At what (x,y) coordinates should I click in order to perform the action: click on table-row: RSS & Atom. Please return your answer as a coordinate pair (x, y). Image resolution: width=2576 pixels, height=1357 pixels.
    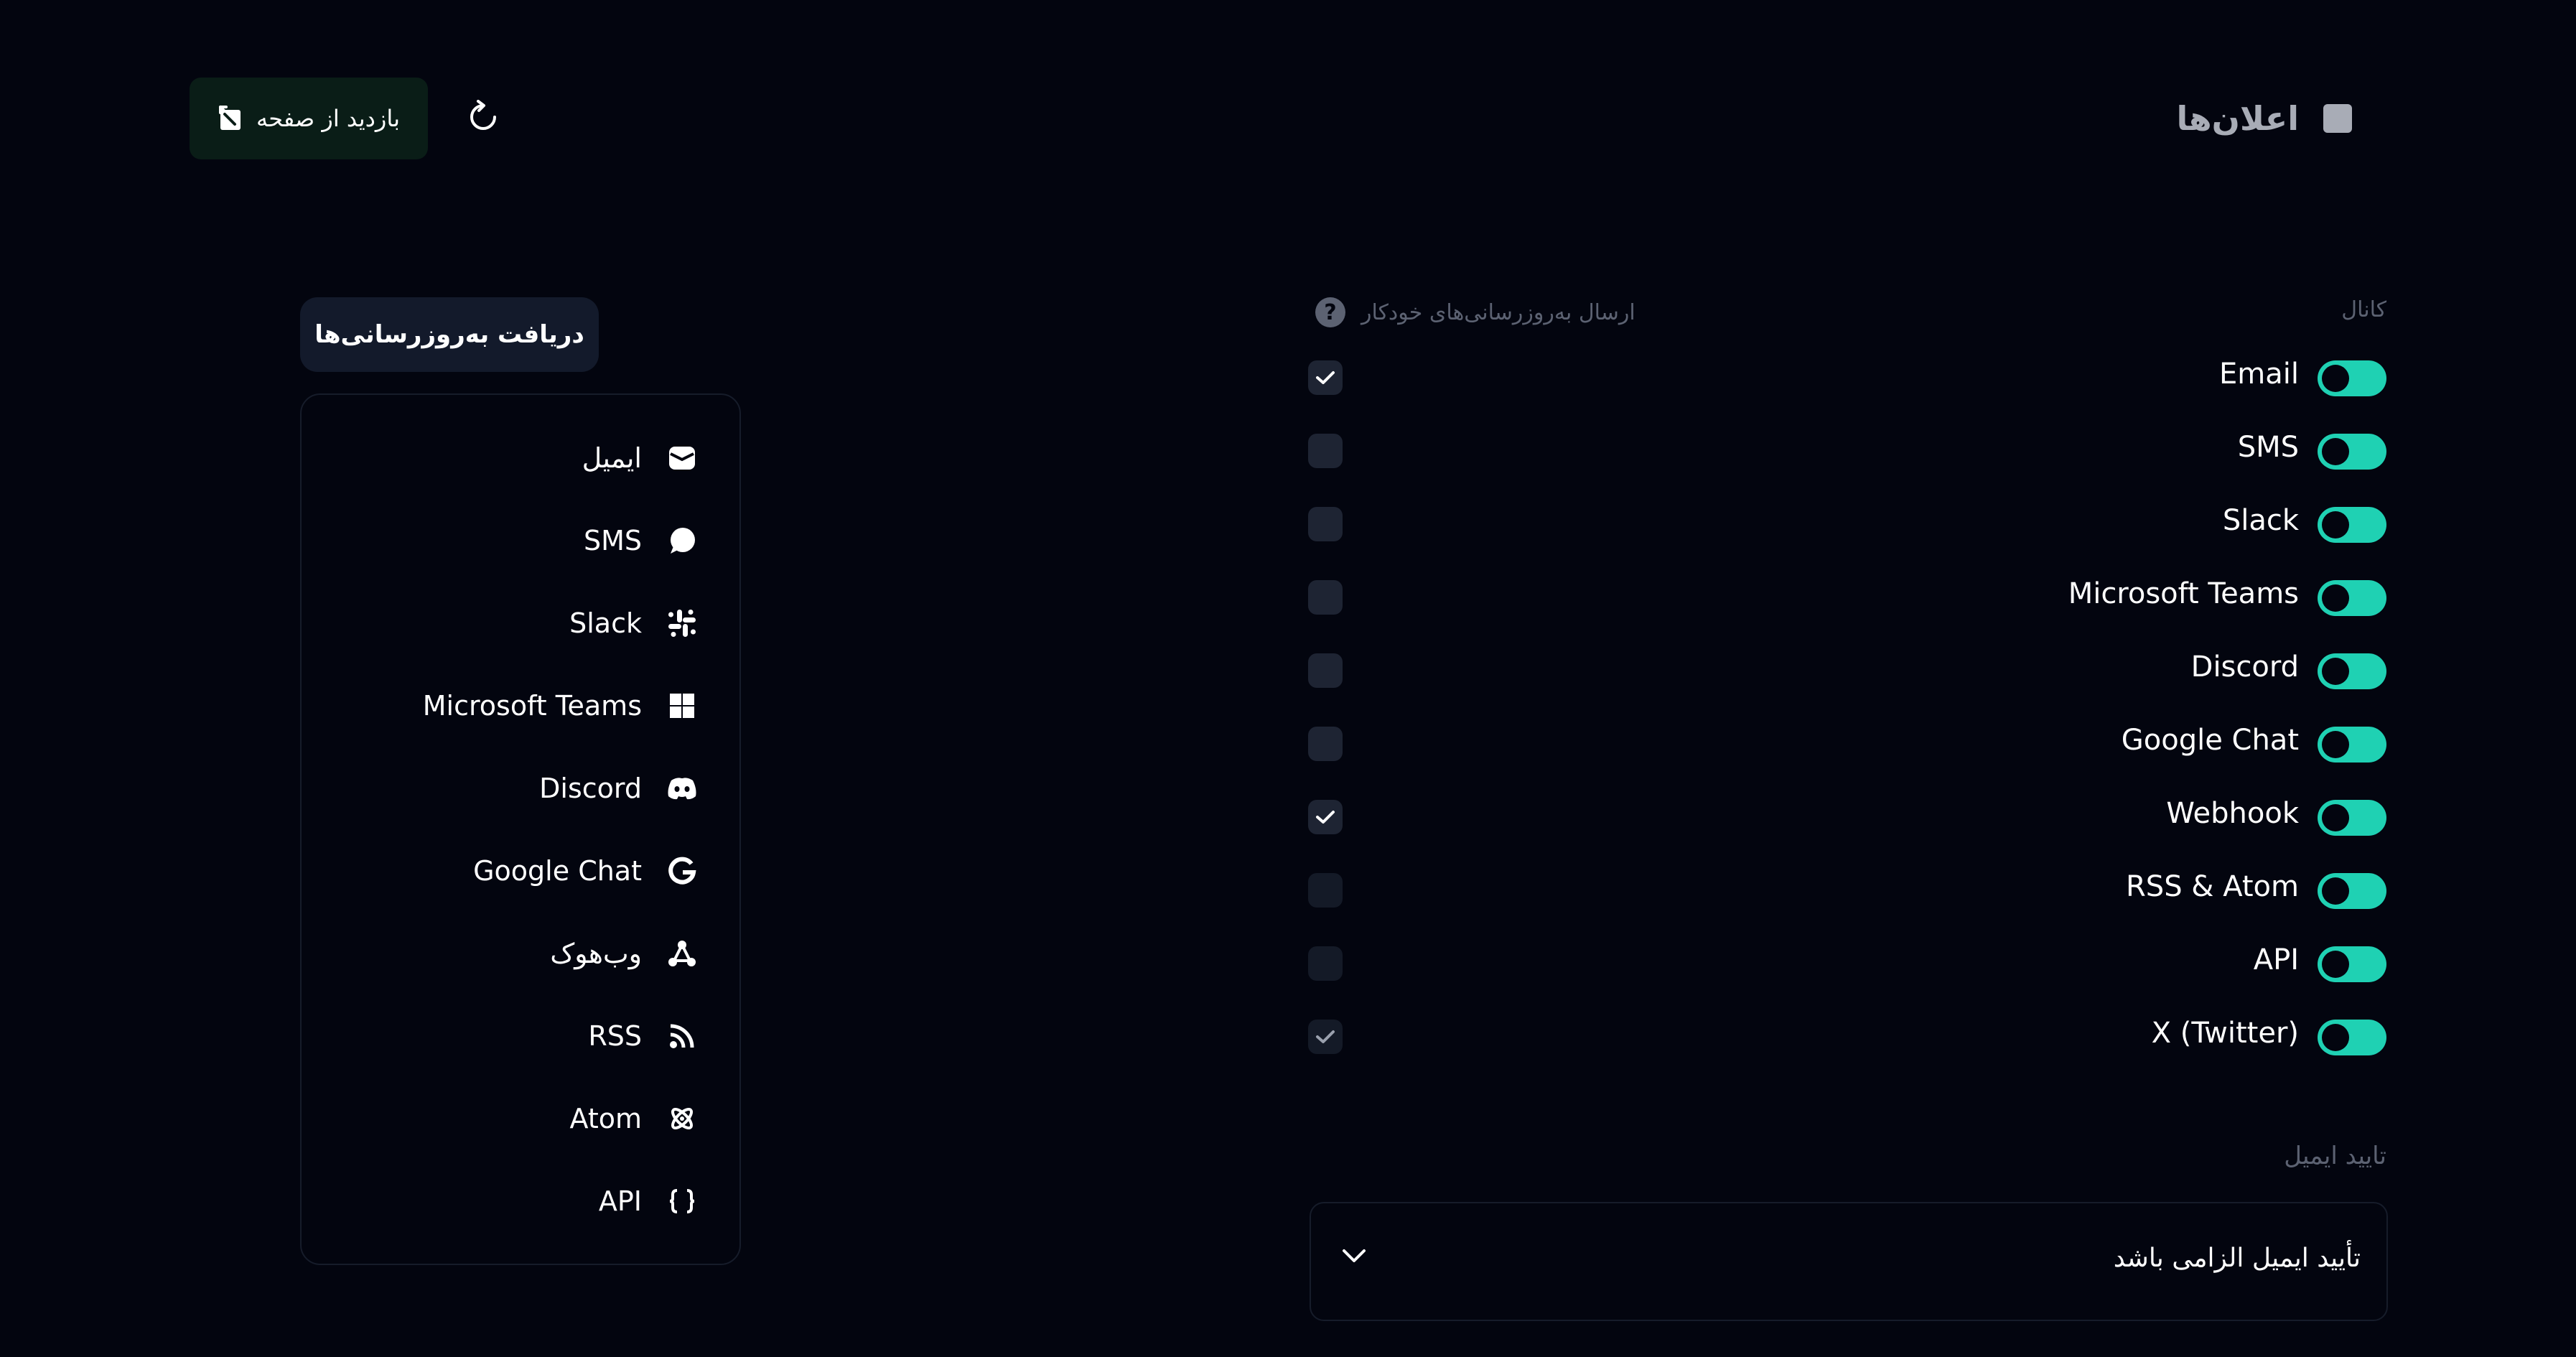
    Looking at the image, I should click on (1847, 889).